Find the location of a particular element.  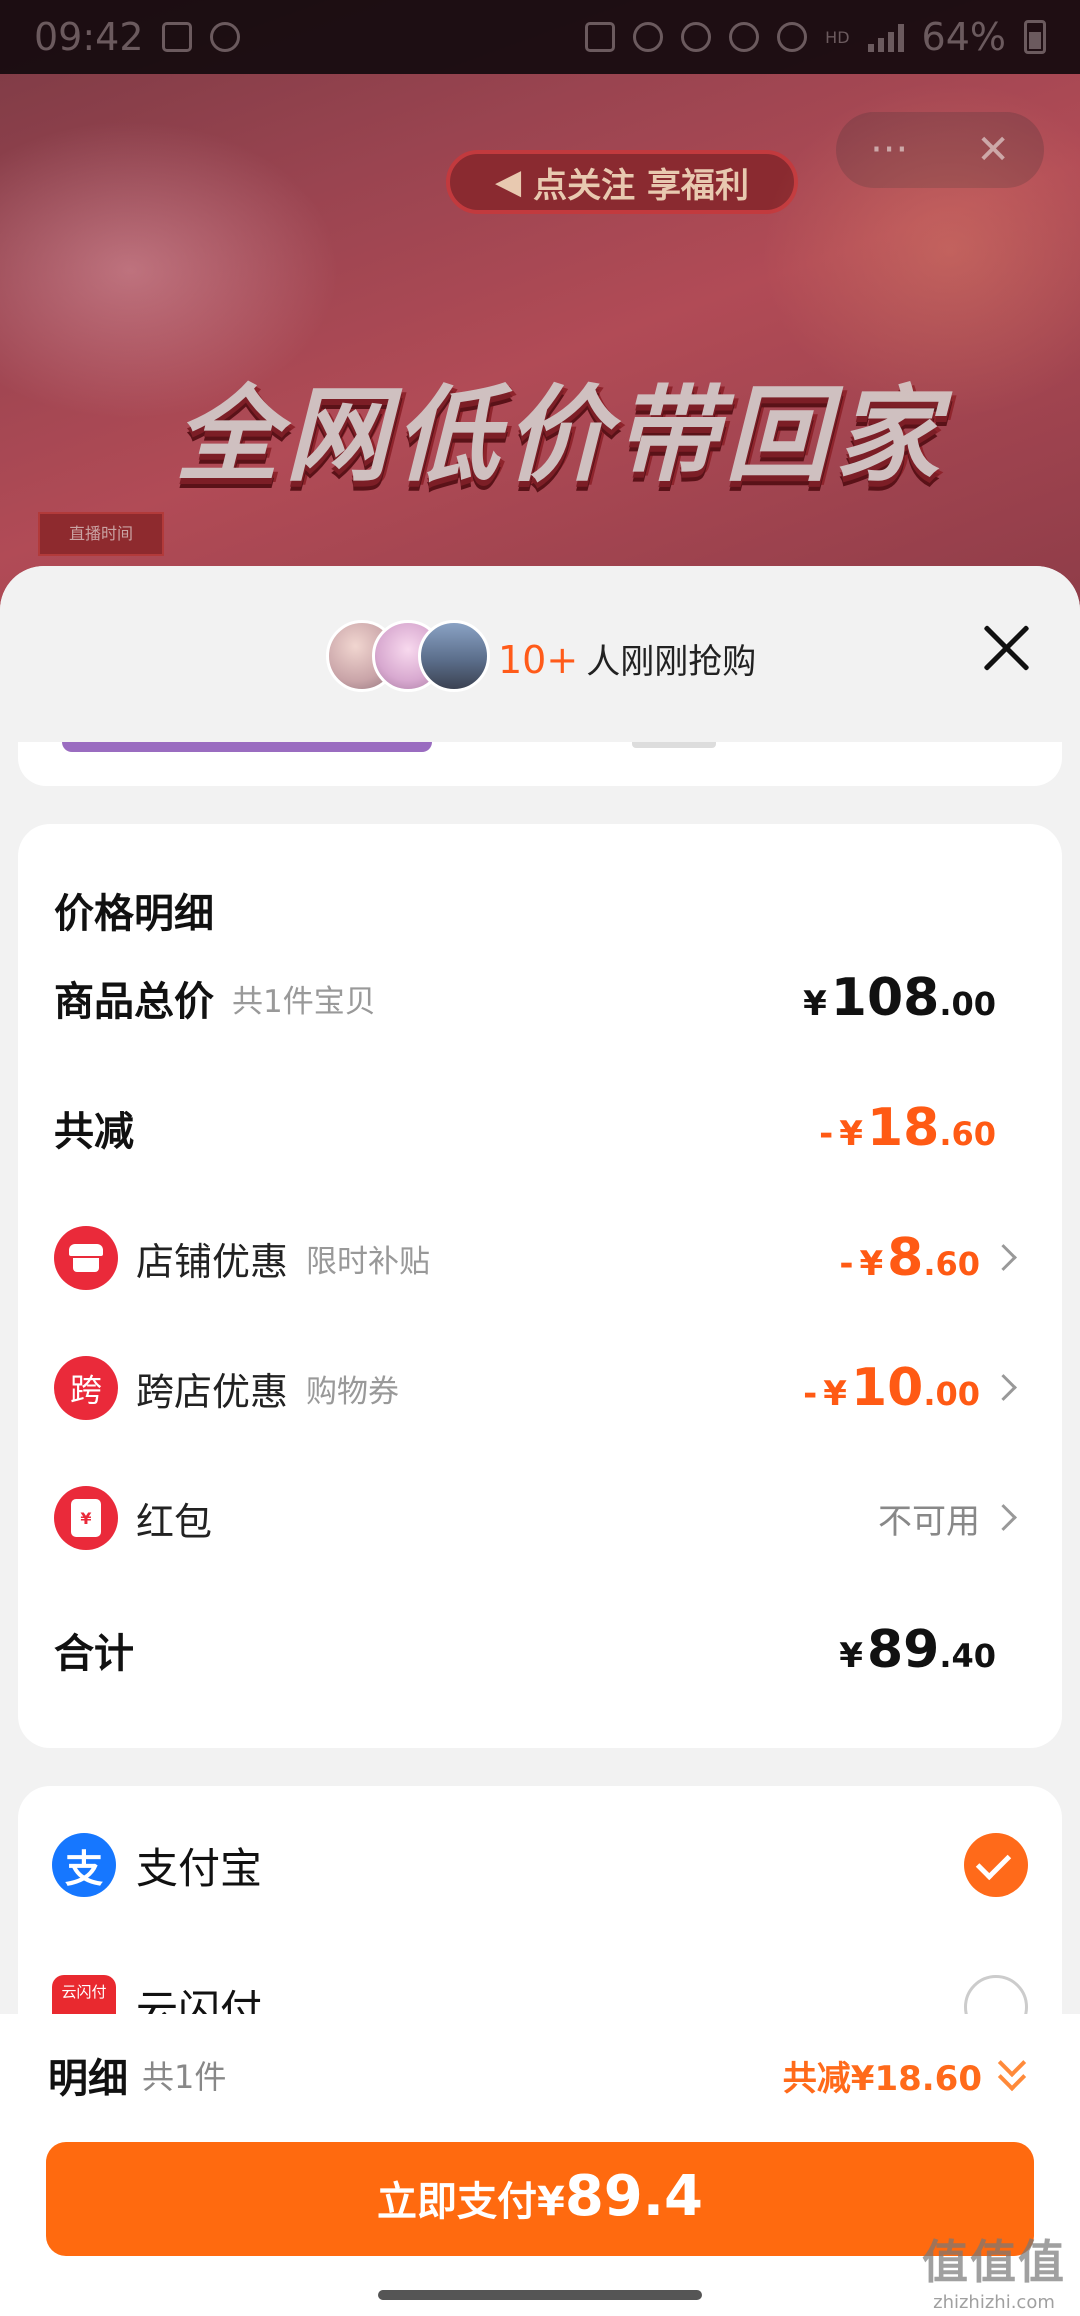

more-icon: ··· is located at coordinates (889, 150).